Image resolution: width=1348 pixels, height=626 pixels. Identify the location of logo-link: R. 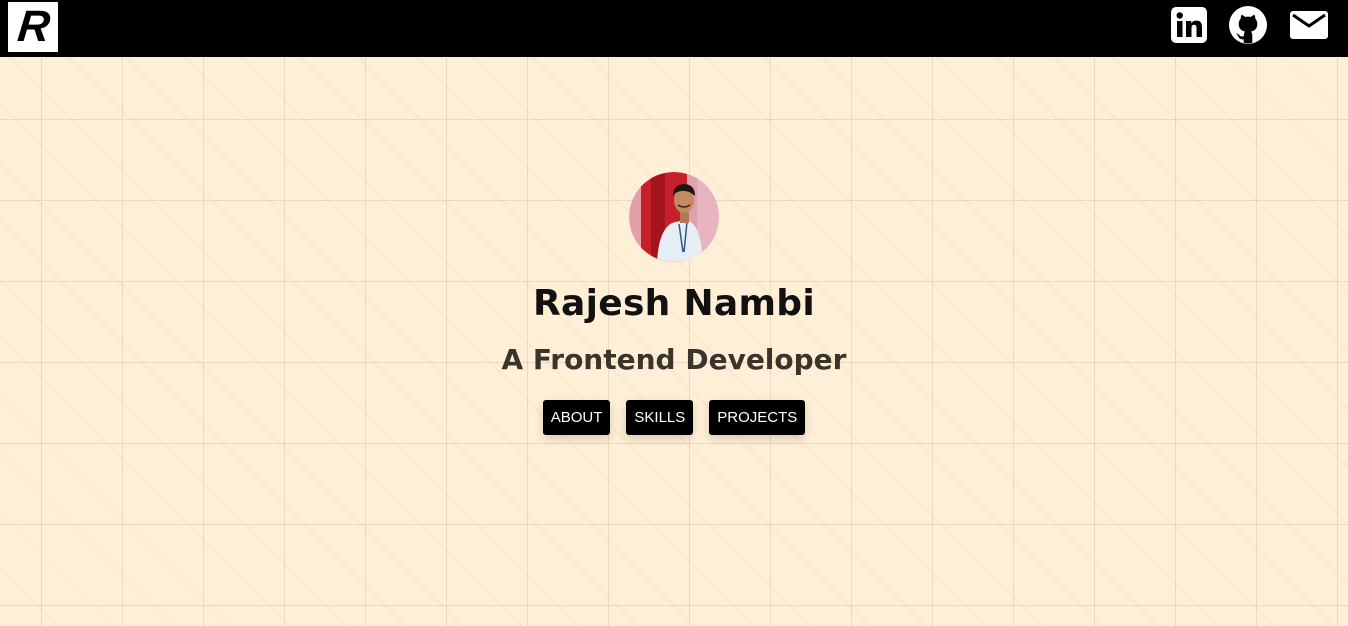
(33, 27).